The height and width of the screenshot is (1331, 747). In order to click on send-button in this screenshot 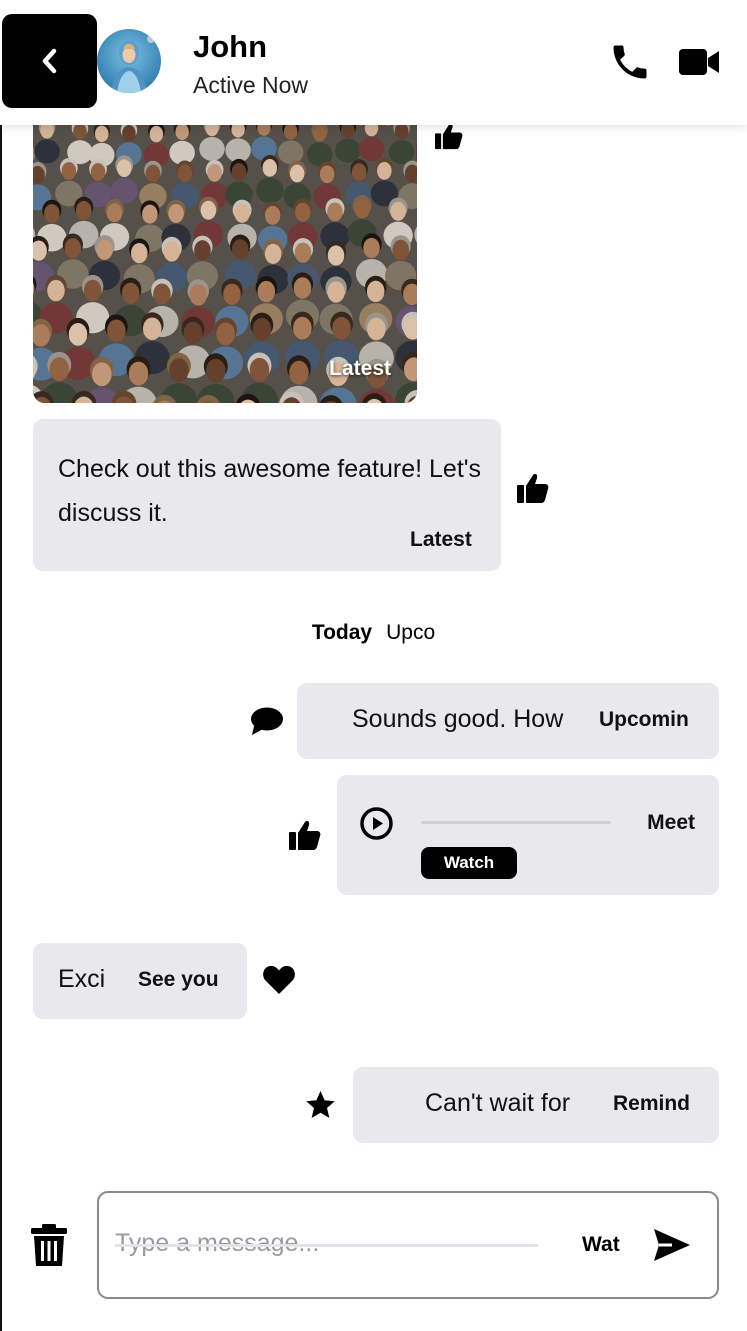, I will do `click(672, 1245)`.